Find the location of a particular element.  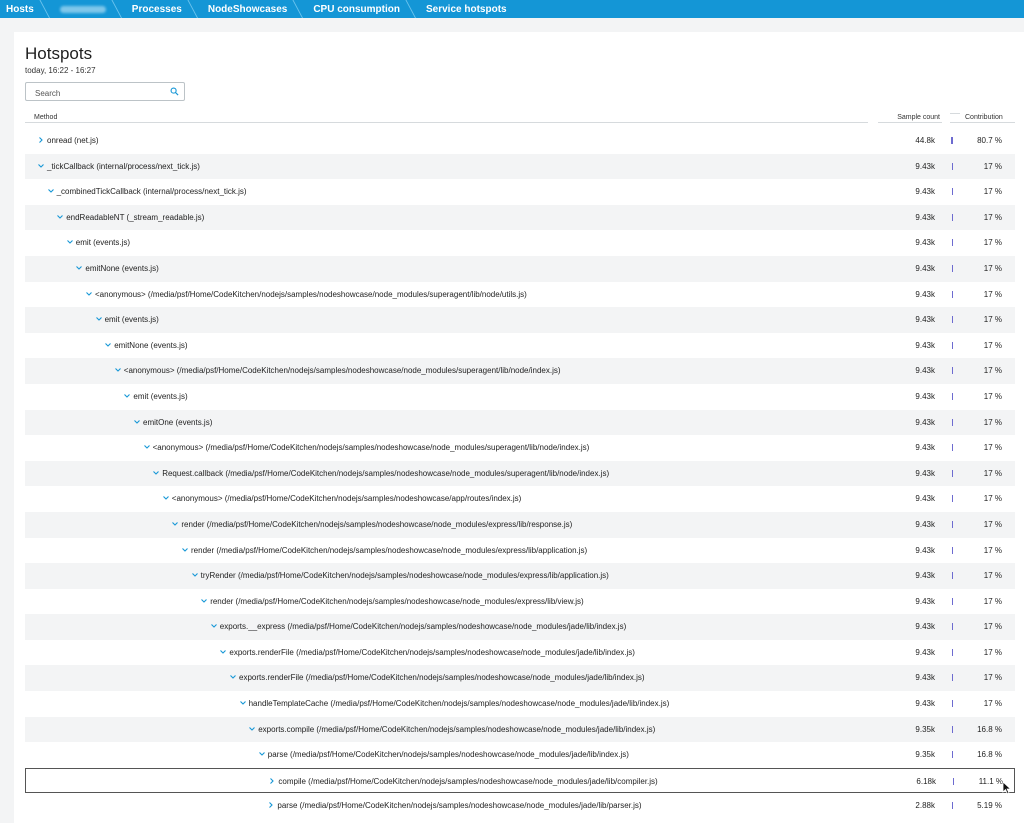

contribution-column-header: Contribution is located at coordinates (984, 117).